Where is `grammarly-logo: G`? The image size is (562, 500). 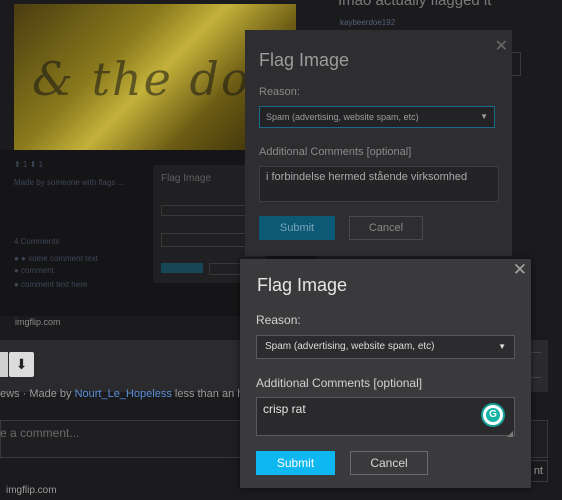
grammarly-logo: G is located at coordinates (493, 415).